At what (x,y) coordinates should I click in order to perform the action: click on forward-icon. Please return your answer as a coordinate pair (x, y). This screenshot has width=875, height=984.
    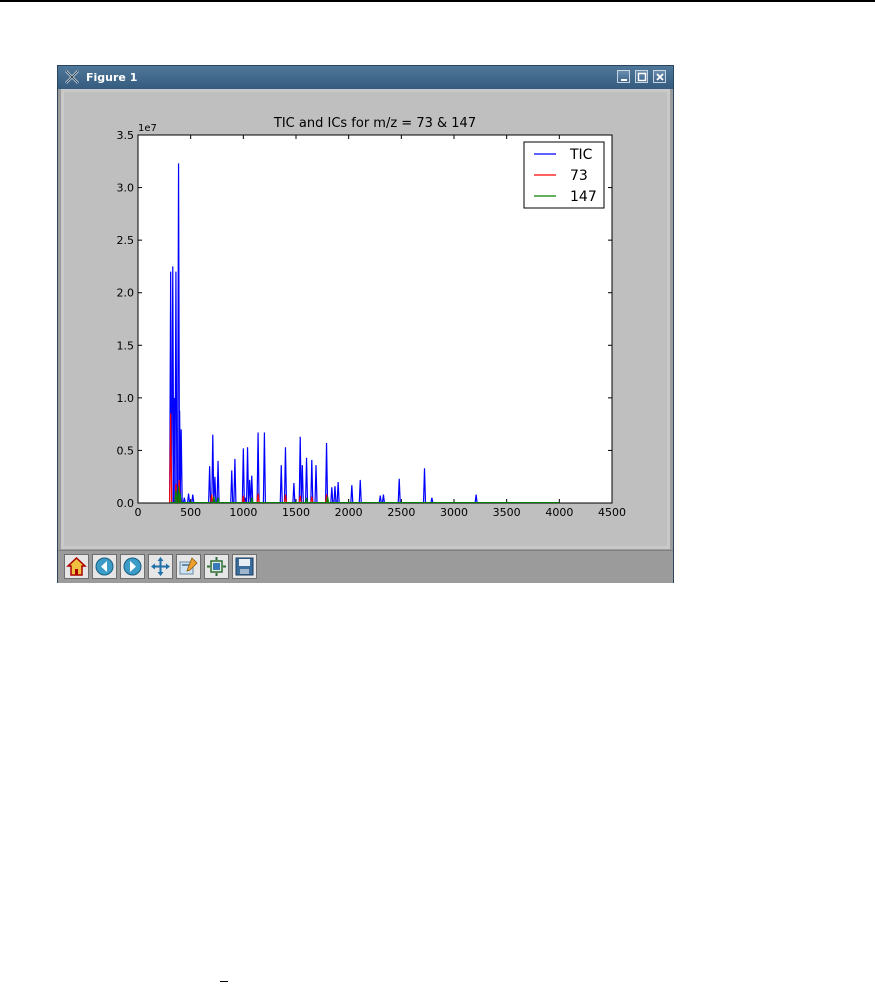
    Looking at the image, I should click on (132, 566).